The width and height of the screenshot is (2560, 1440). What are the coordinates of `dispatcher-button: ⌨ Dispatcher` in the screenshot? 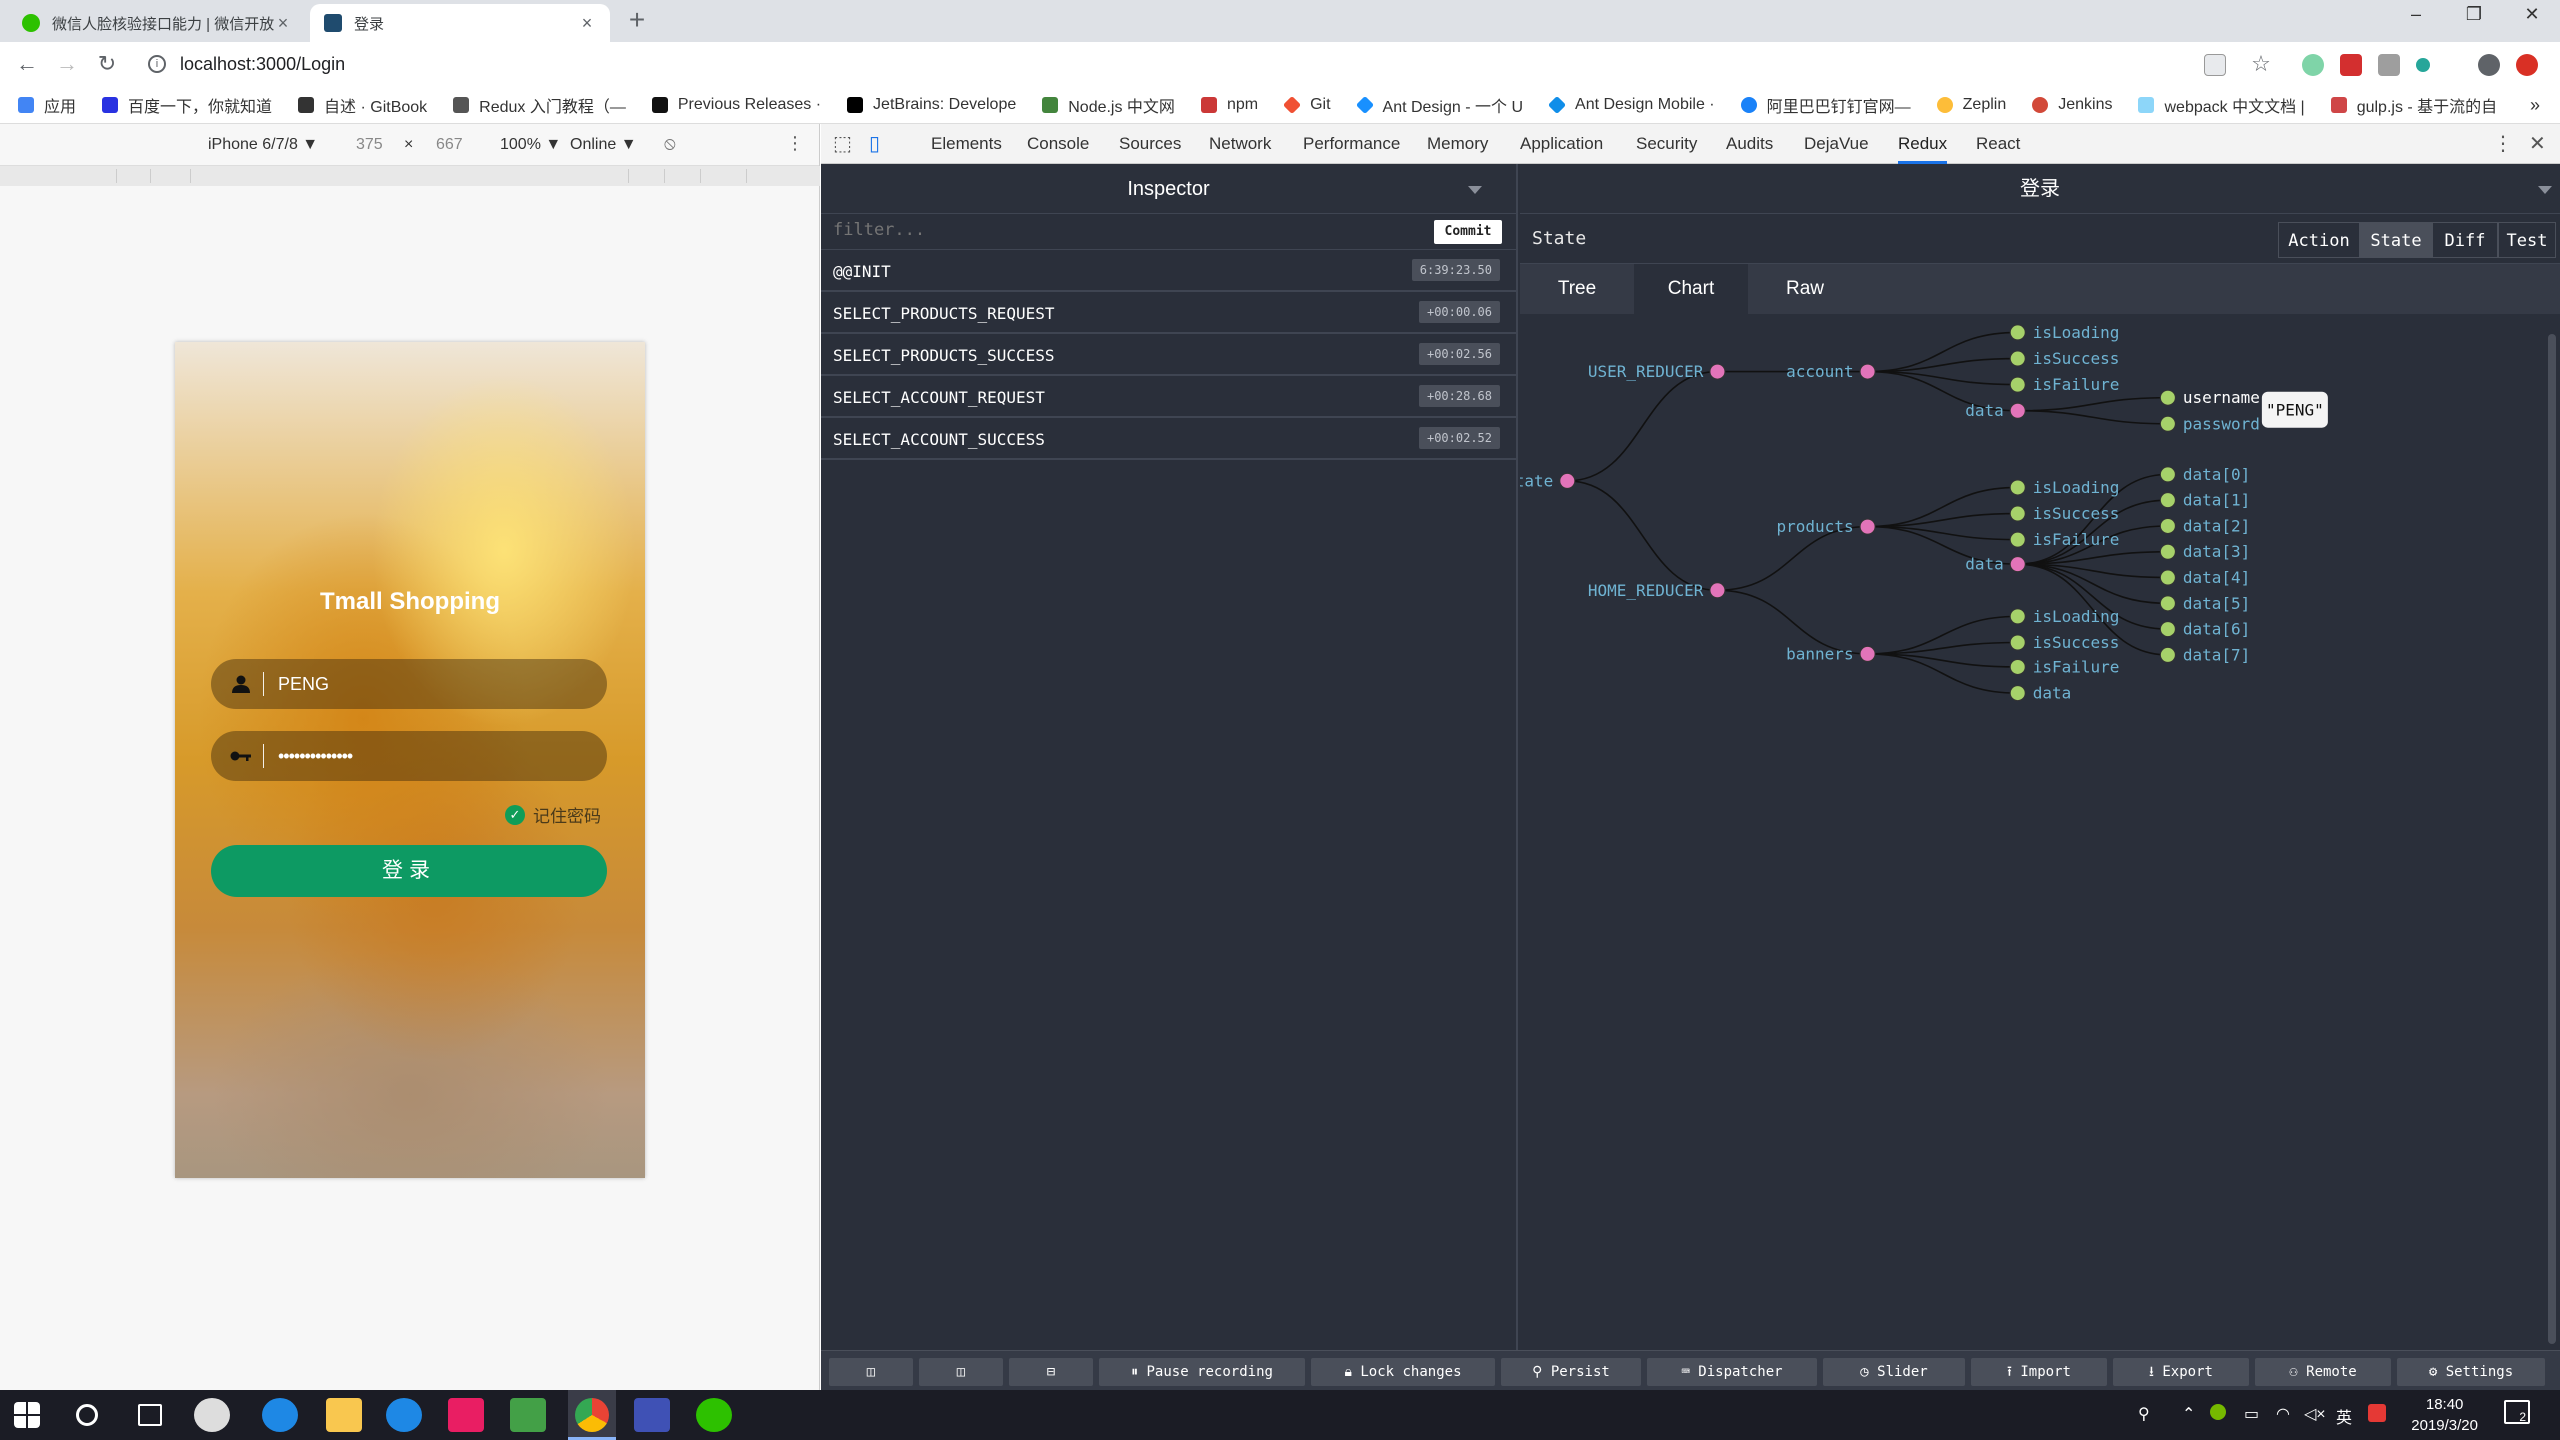 It's located at (1732, 1372).